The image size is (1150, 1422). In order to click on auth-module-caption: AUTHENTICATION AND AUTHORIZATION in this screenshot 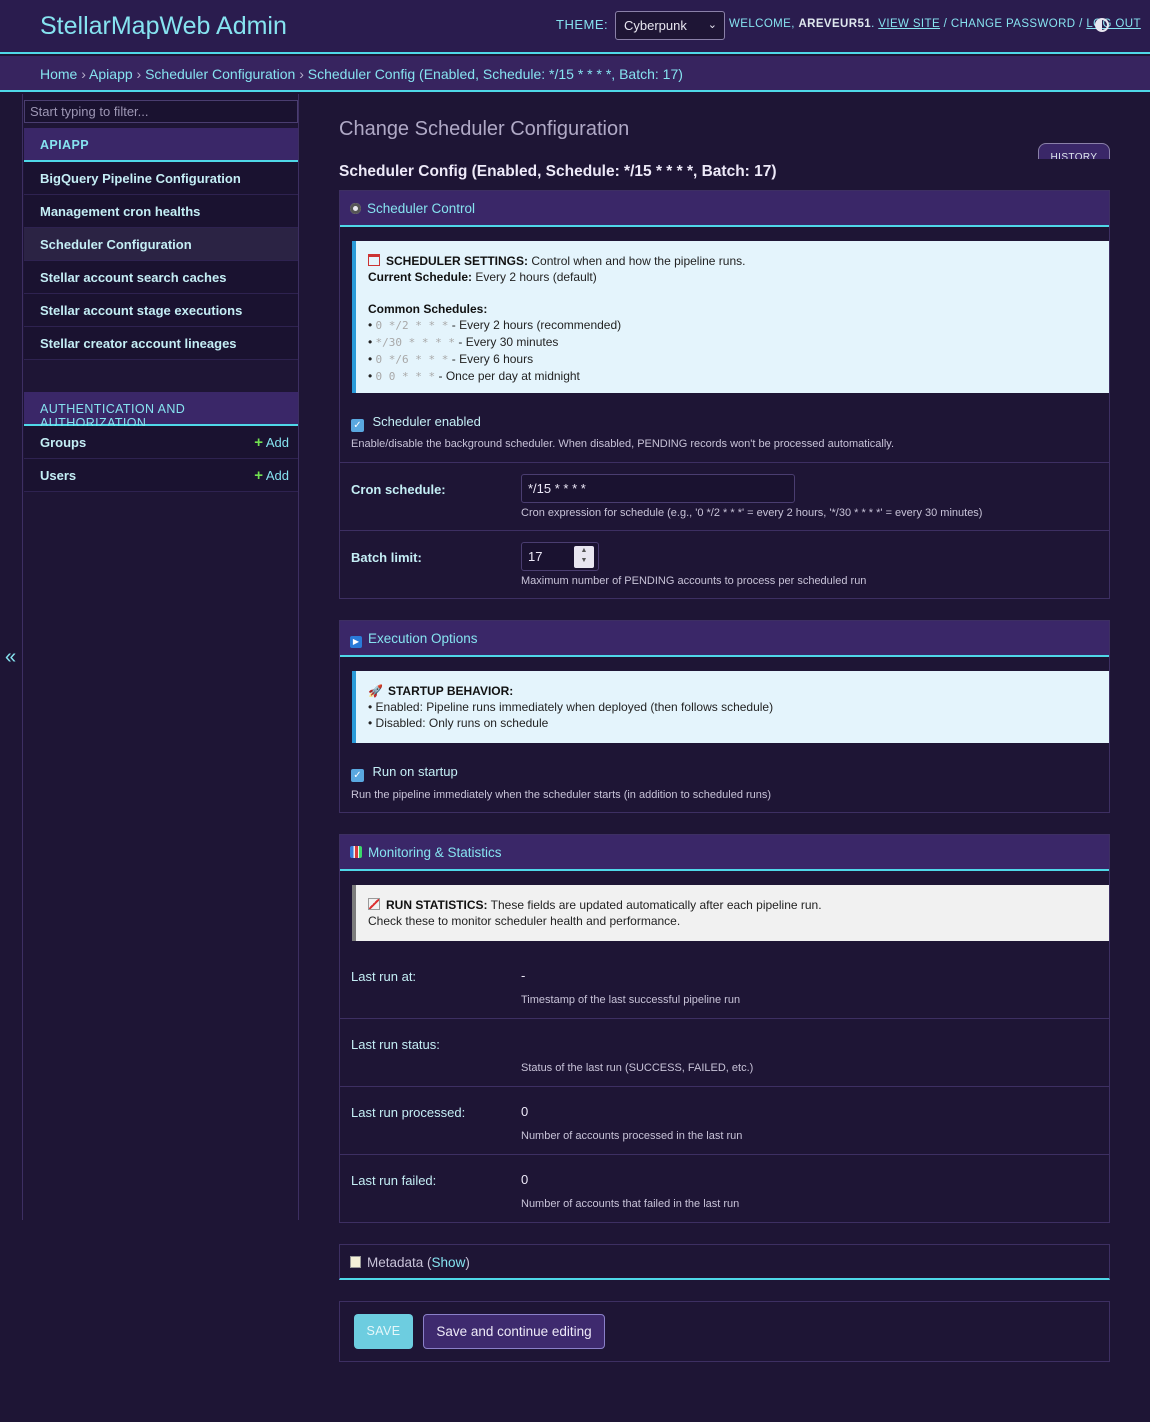, I will do `click(161, 411)`.